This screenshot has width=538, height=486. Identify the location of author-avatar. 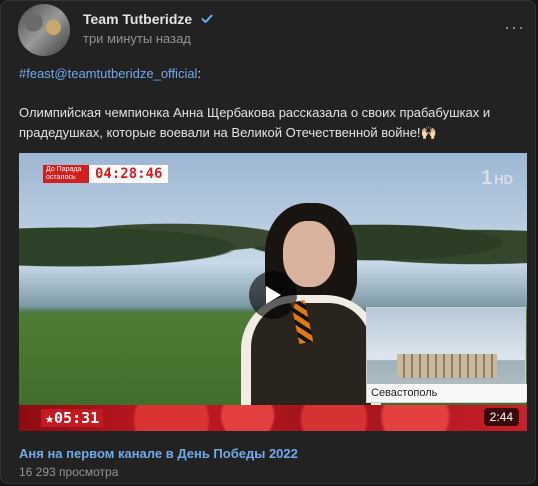
(44, 30).